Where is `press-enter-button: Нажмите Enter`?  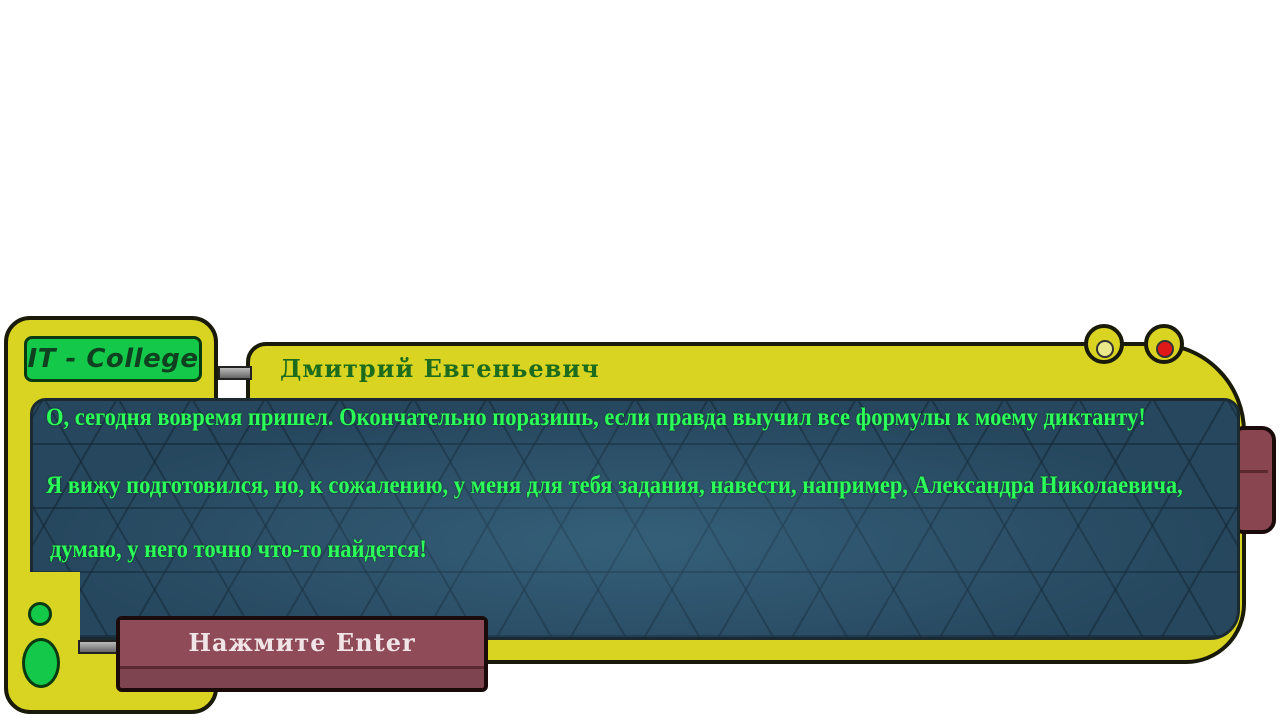
press-enter-button: Нажмите Enter is located at coordinates (302, 654).